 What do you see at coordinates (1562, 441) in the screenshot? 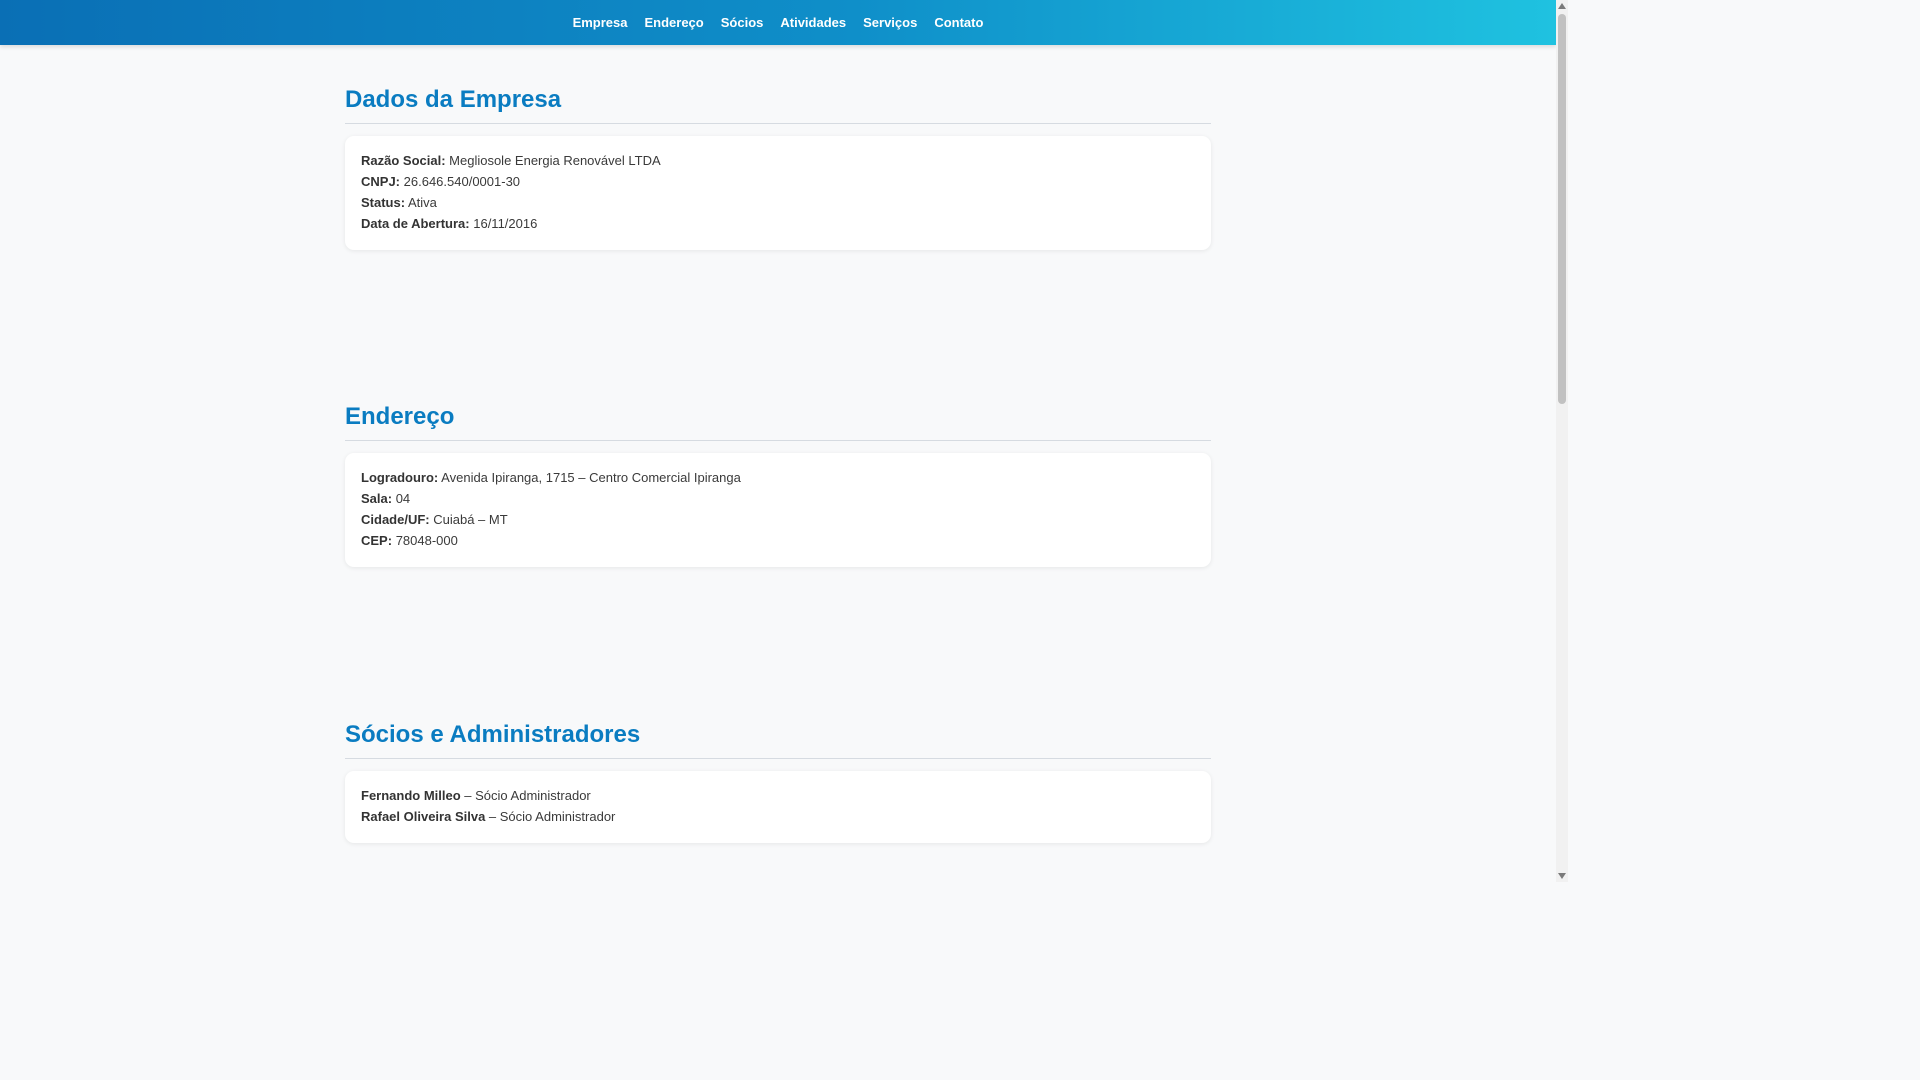
I see `page-scrollbar` at bounding box center [1562, 441].